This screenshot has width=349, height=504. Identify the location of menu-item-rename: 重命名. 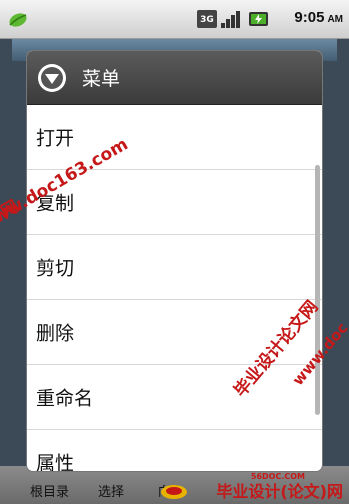
(174, 397).